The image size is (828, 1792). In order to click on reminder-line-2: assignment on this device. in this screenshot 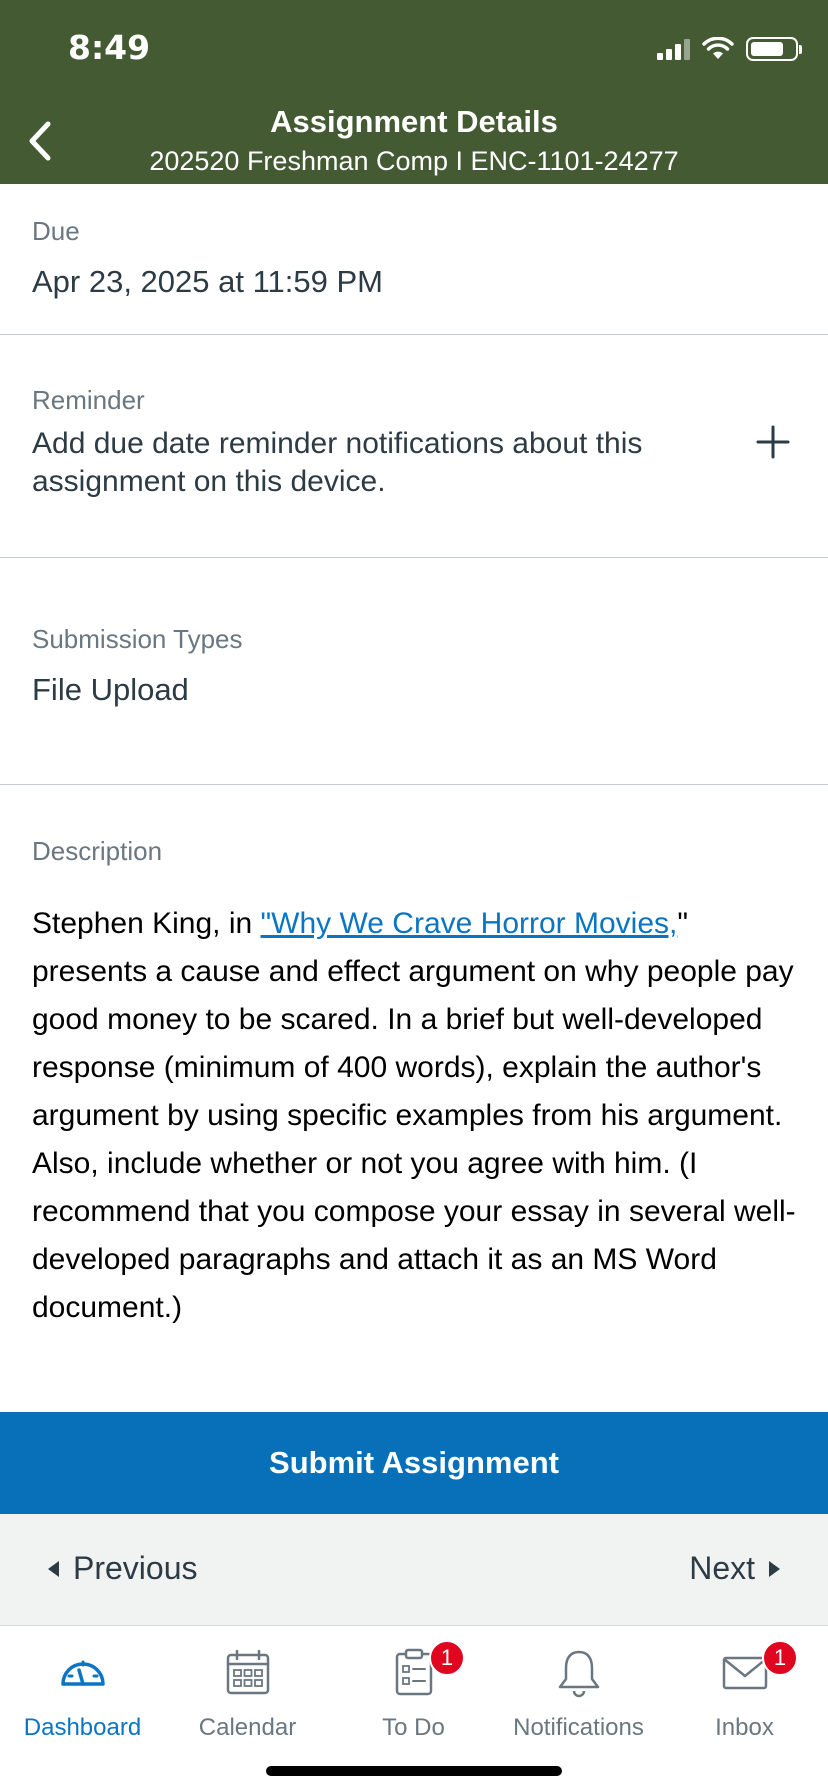, I will do `click(209, 481)`.